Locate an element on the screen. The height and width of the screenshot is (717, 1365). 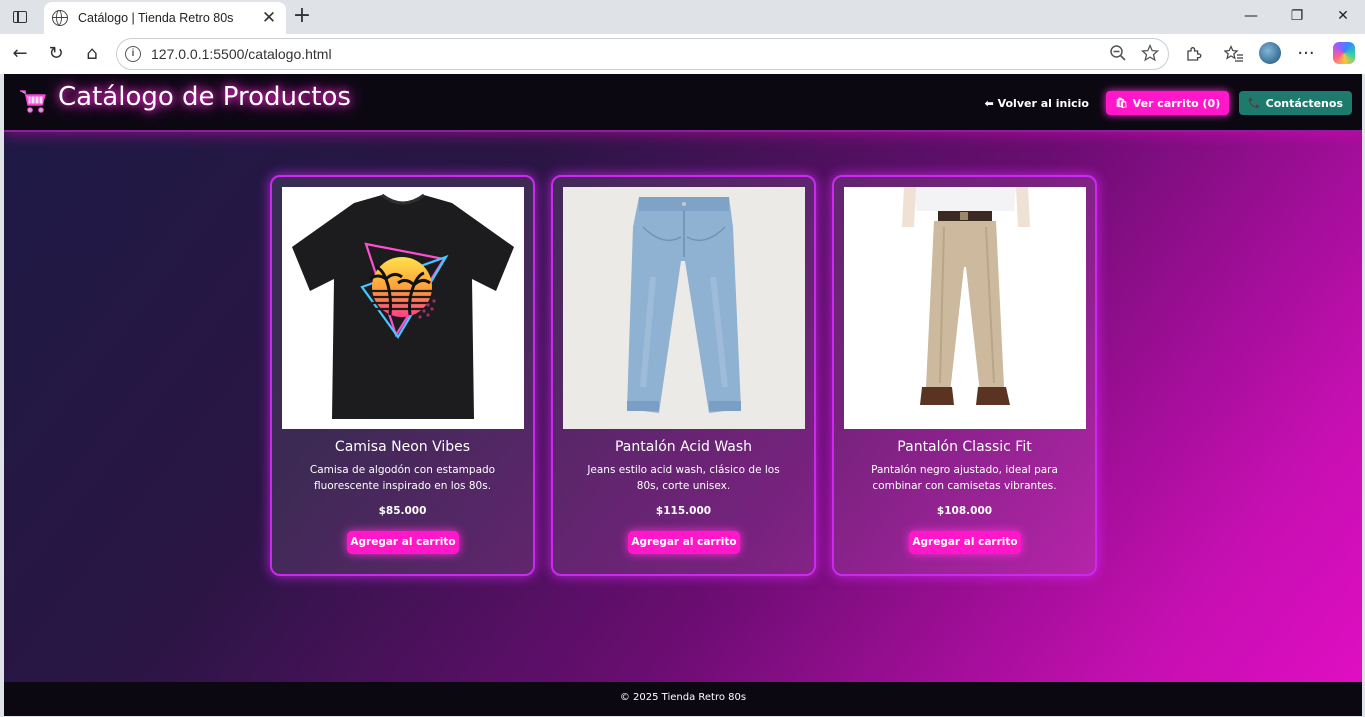
product-price: $108.000 is located at coordinates (964, 511).